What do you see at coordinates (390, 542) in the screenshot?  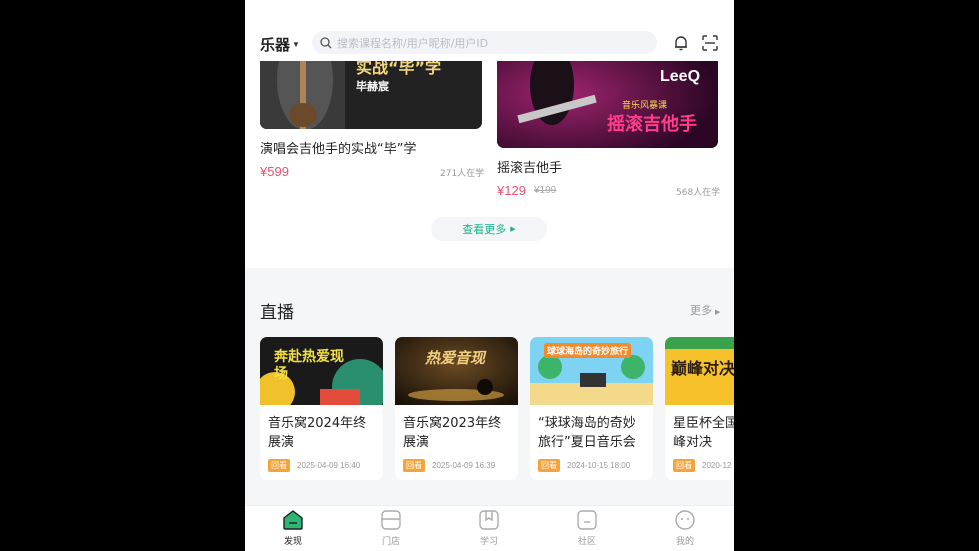 I see `tab-label: 门店` at bounding box center [390, 542].